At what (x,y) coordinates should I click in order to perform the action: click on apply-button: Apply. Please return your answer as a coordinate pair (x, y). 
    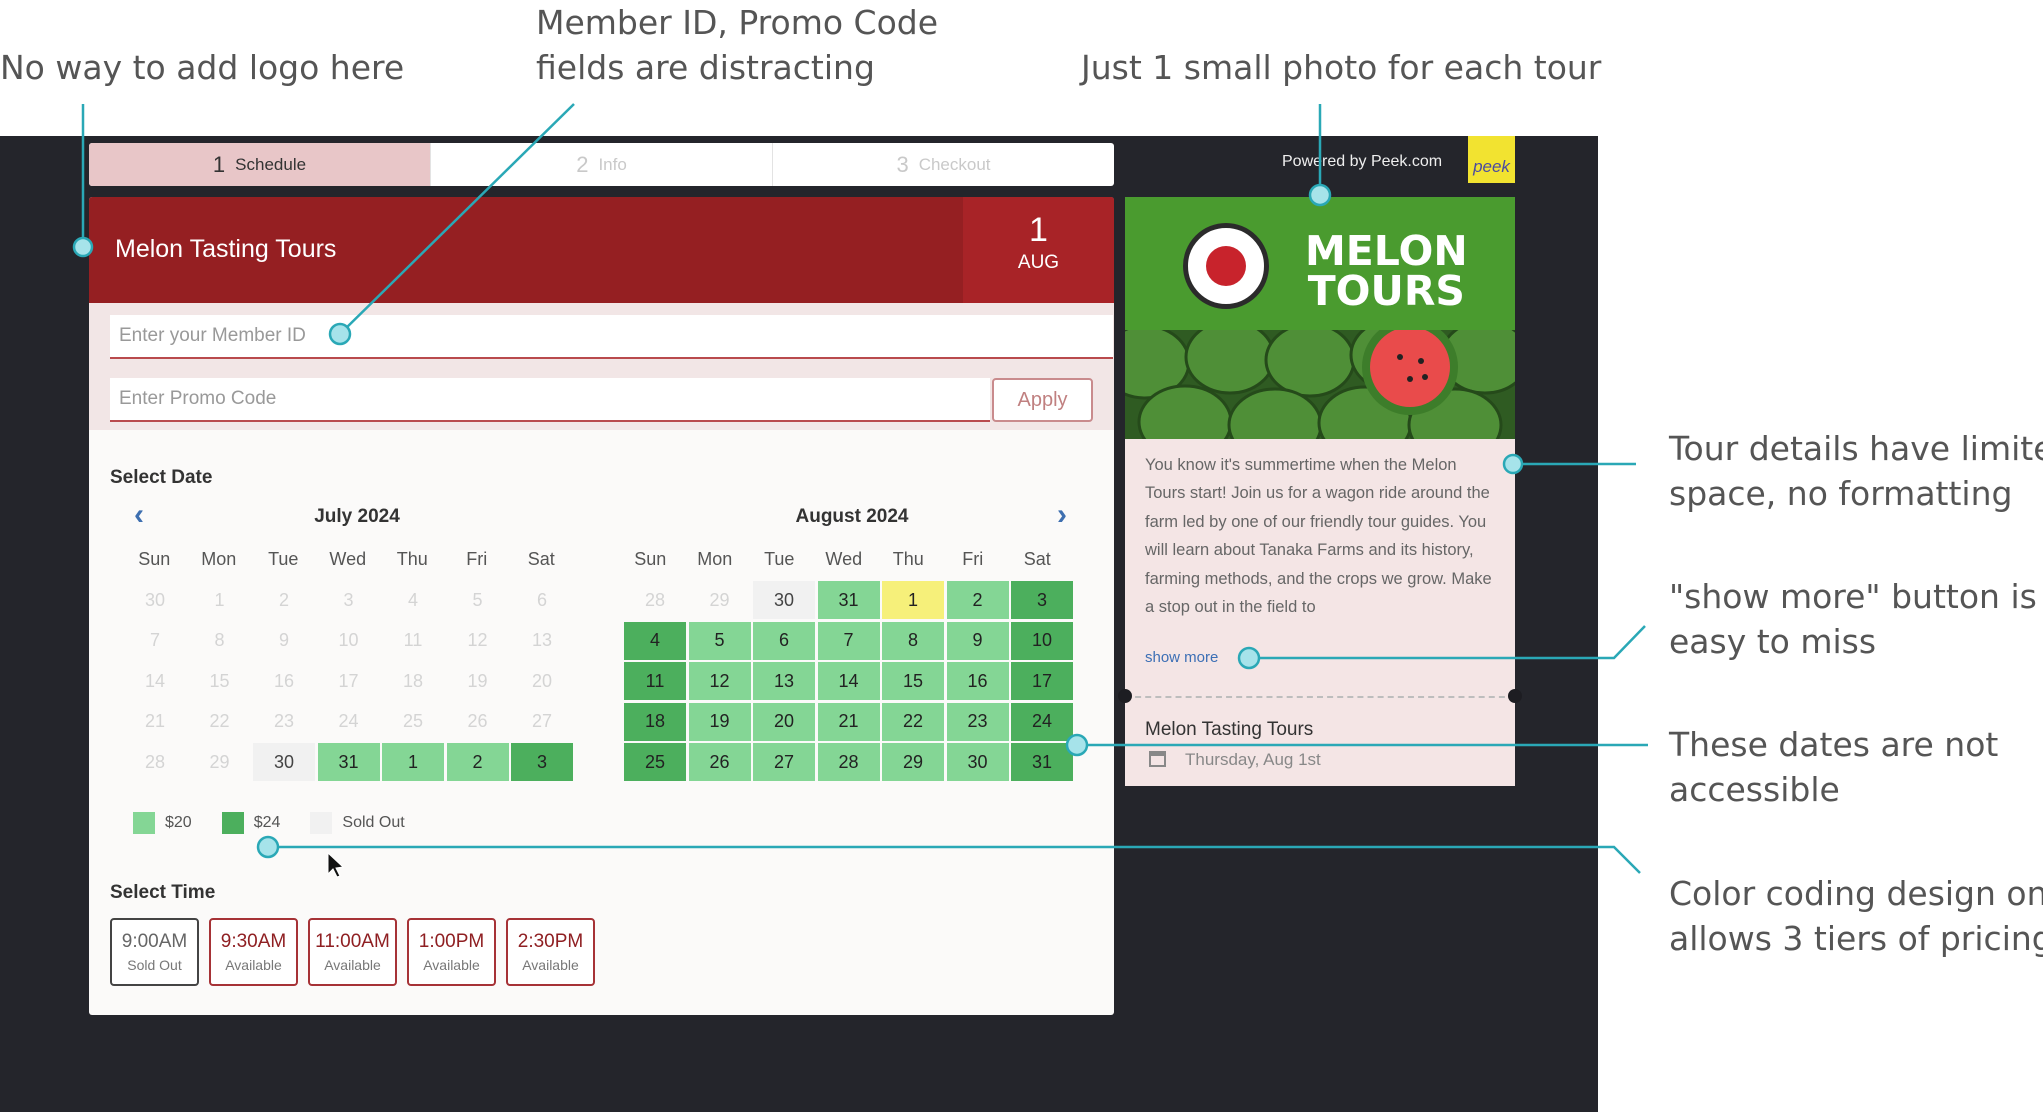
    Looking at the image, I should click on (1042, 400).